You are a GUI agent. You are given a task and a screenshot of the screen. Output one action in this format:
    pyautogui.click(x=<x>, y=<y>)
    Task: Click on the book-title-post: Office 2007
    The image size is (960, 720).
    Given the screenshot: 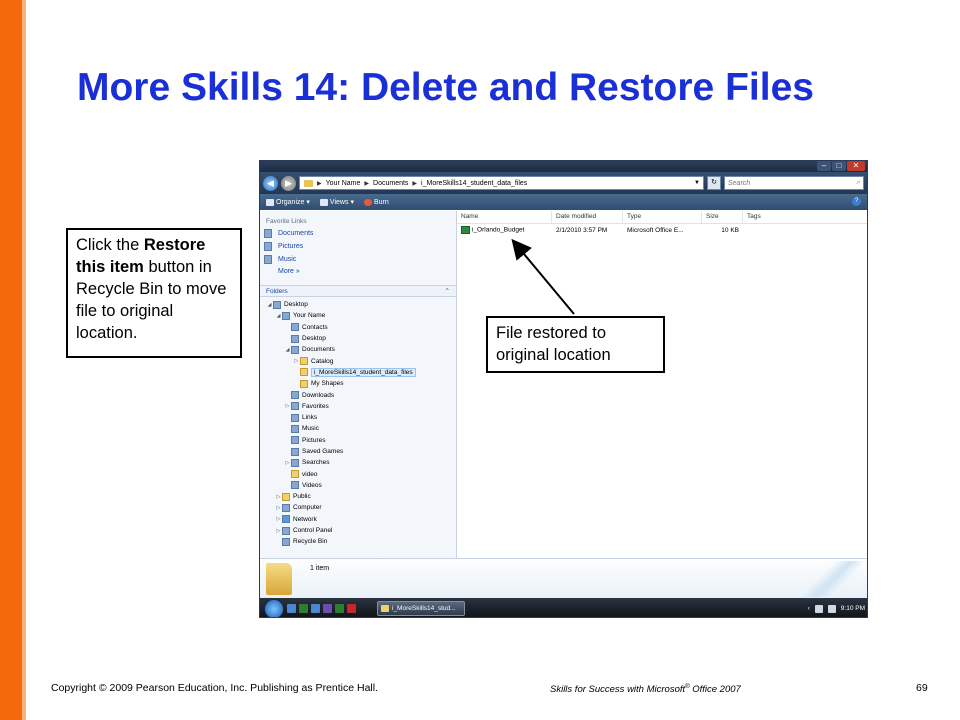 What is the action you would take?
    pyautogui.click(x=715, y=690)
    